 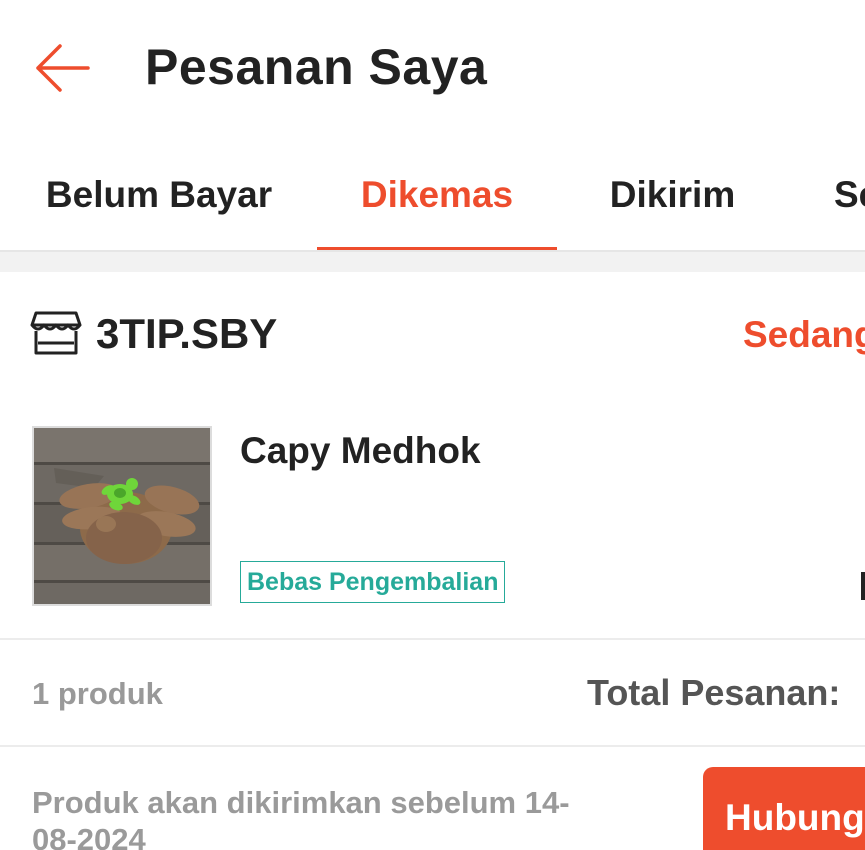 I want to click on tab-belum-bayar: Belum Bayar, so click(x=159, y=195).